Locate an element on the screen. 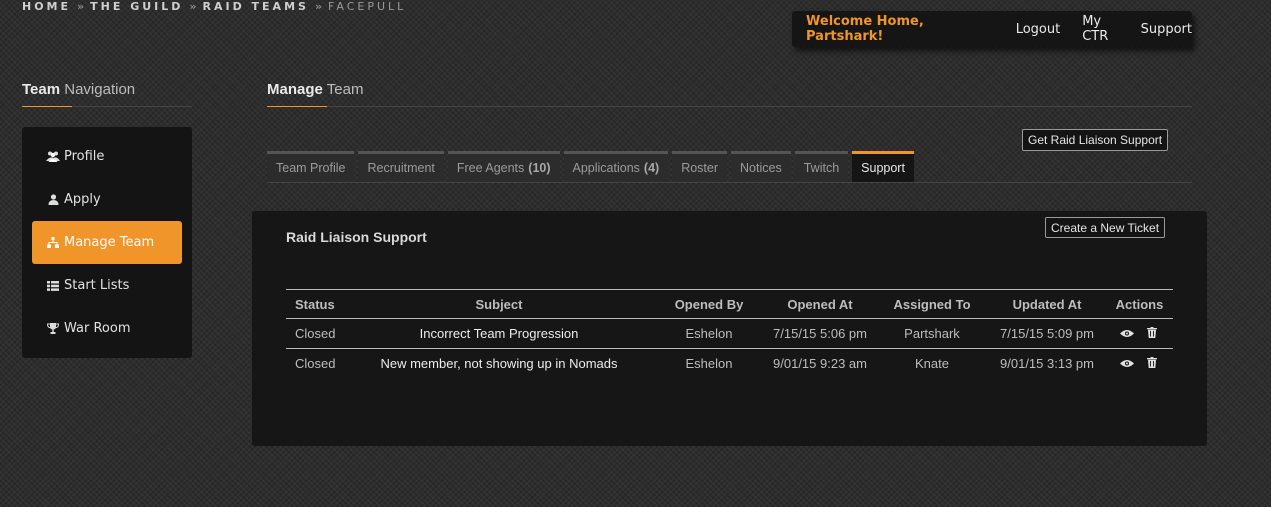 The width and height of the screenshot is (1271, 507). breadcrumb: HOME » THE GUILD » RAID TEAMS » FACEPULL is located at coordinates (214, 6).